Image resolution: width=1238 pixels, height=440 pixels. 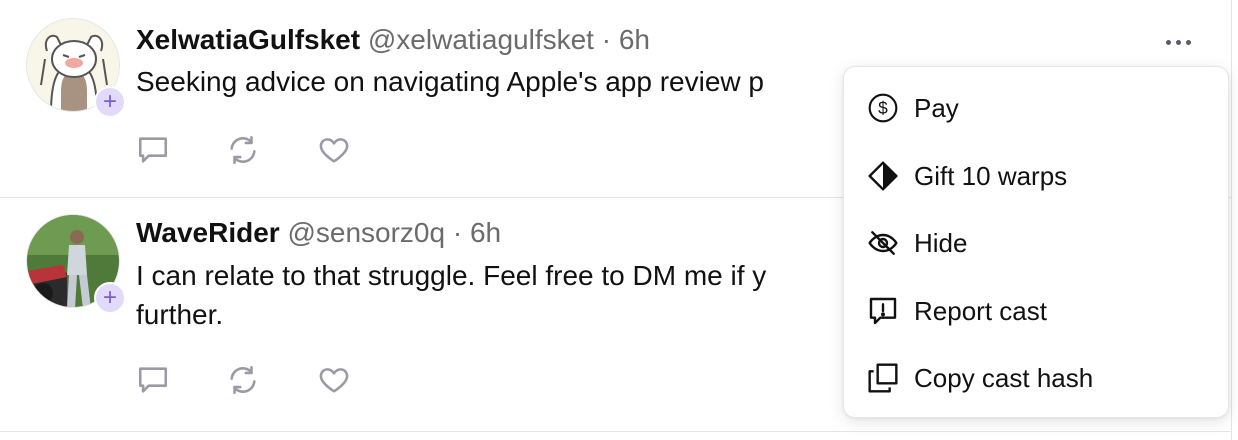 I want to click on cast-header: XelwatiaGulfsket @xelwatiagulfsket · 6h, so click(x=393, y=40).